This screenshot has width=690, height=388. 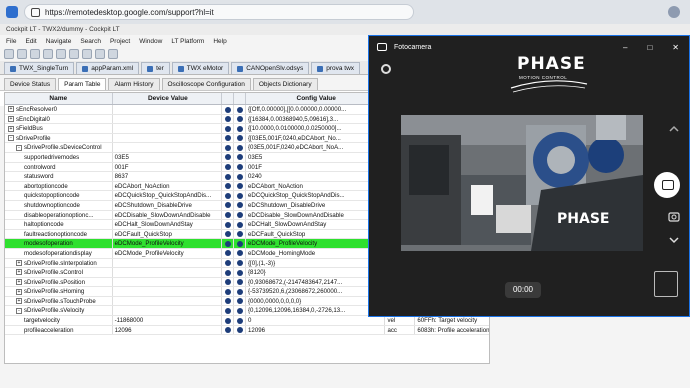 I want to click on config-value-cell: eDCMode_HomingMode, so click(x=316, y=253).